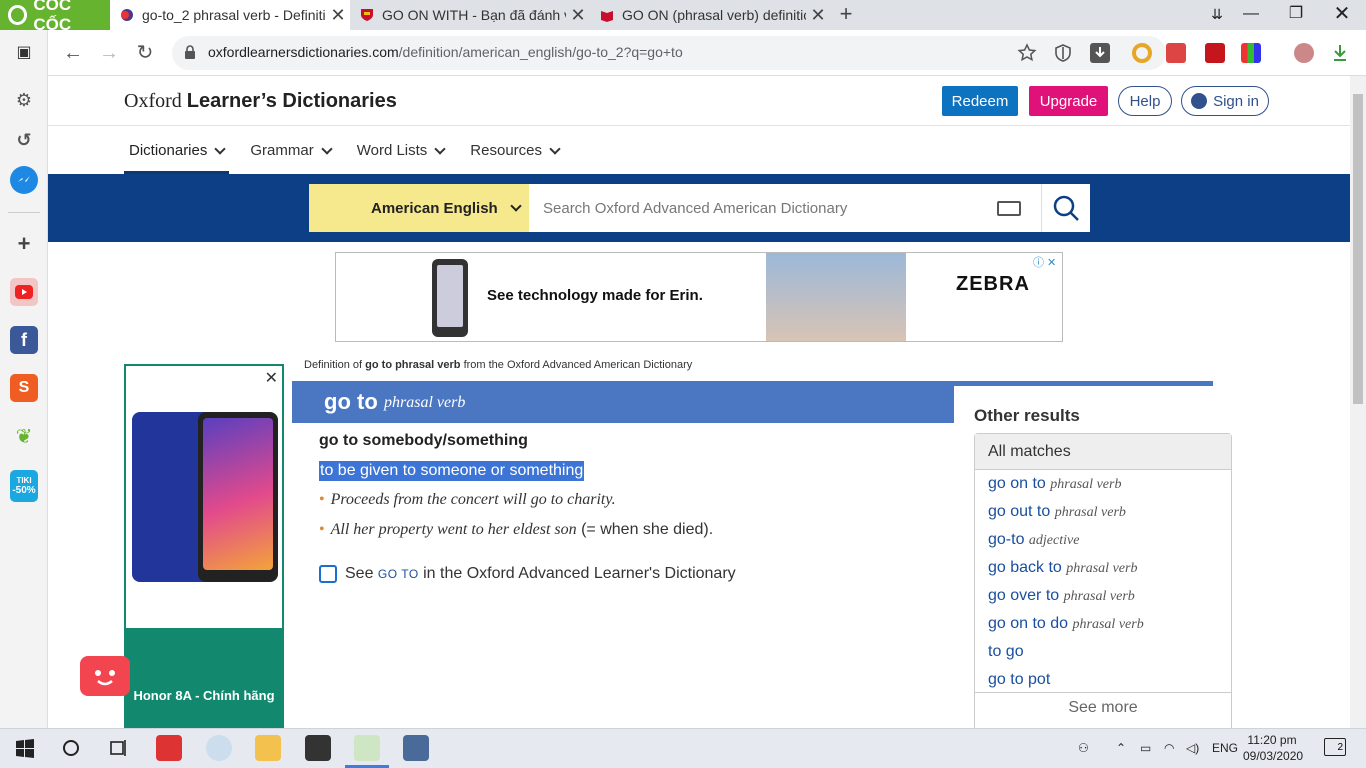 This screenshot has height=768, width=1366. What do you see at coordinates (169, 748) in the screenshot?
I see `taskbar-office-app-icon` at bounding box center [169, 748].